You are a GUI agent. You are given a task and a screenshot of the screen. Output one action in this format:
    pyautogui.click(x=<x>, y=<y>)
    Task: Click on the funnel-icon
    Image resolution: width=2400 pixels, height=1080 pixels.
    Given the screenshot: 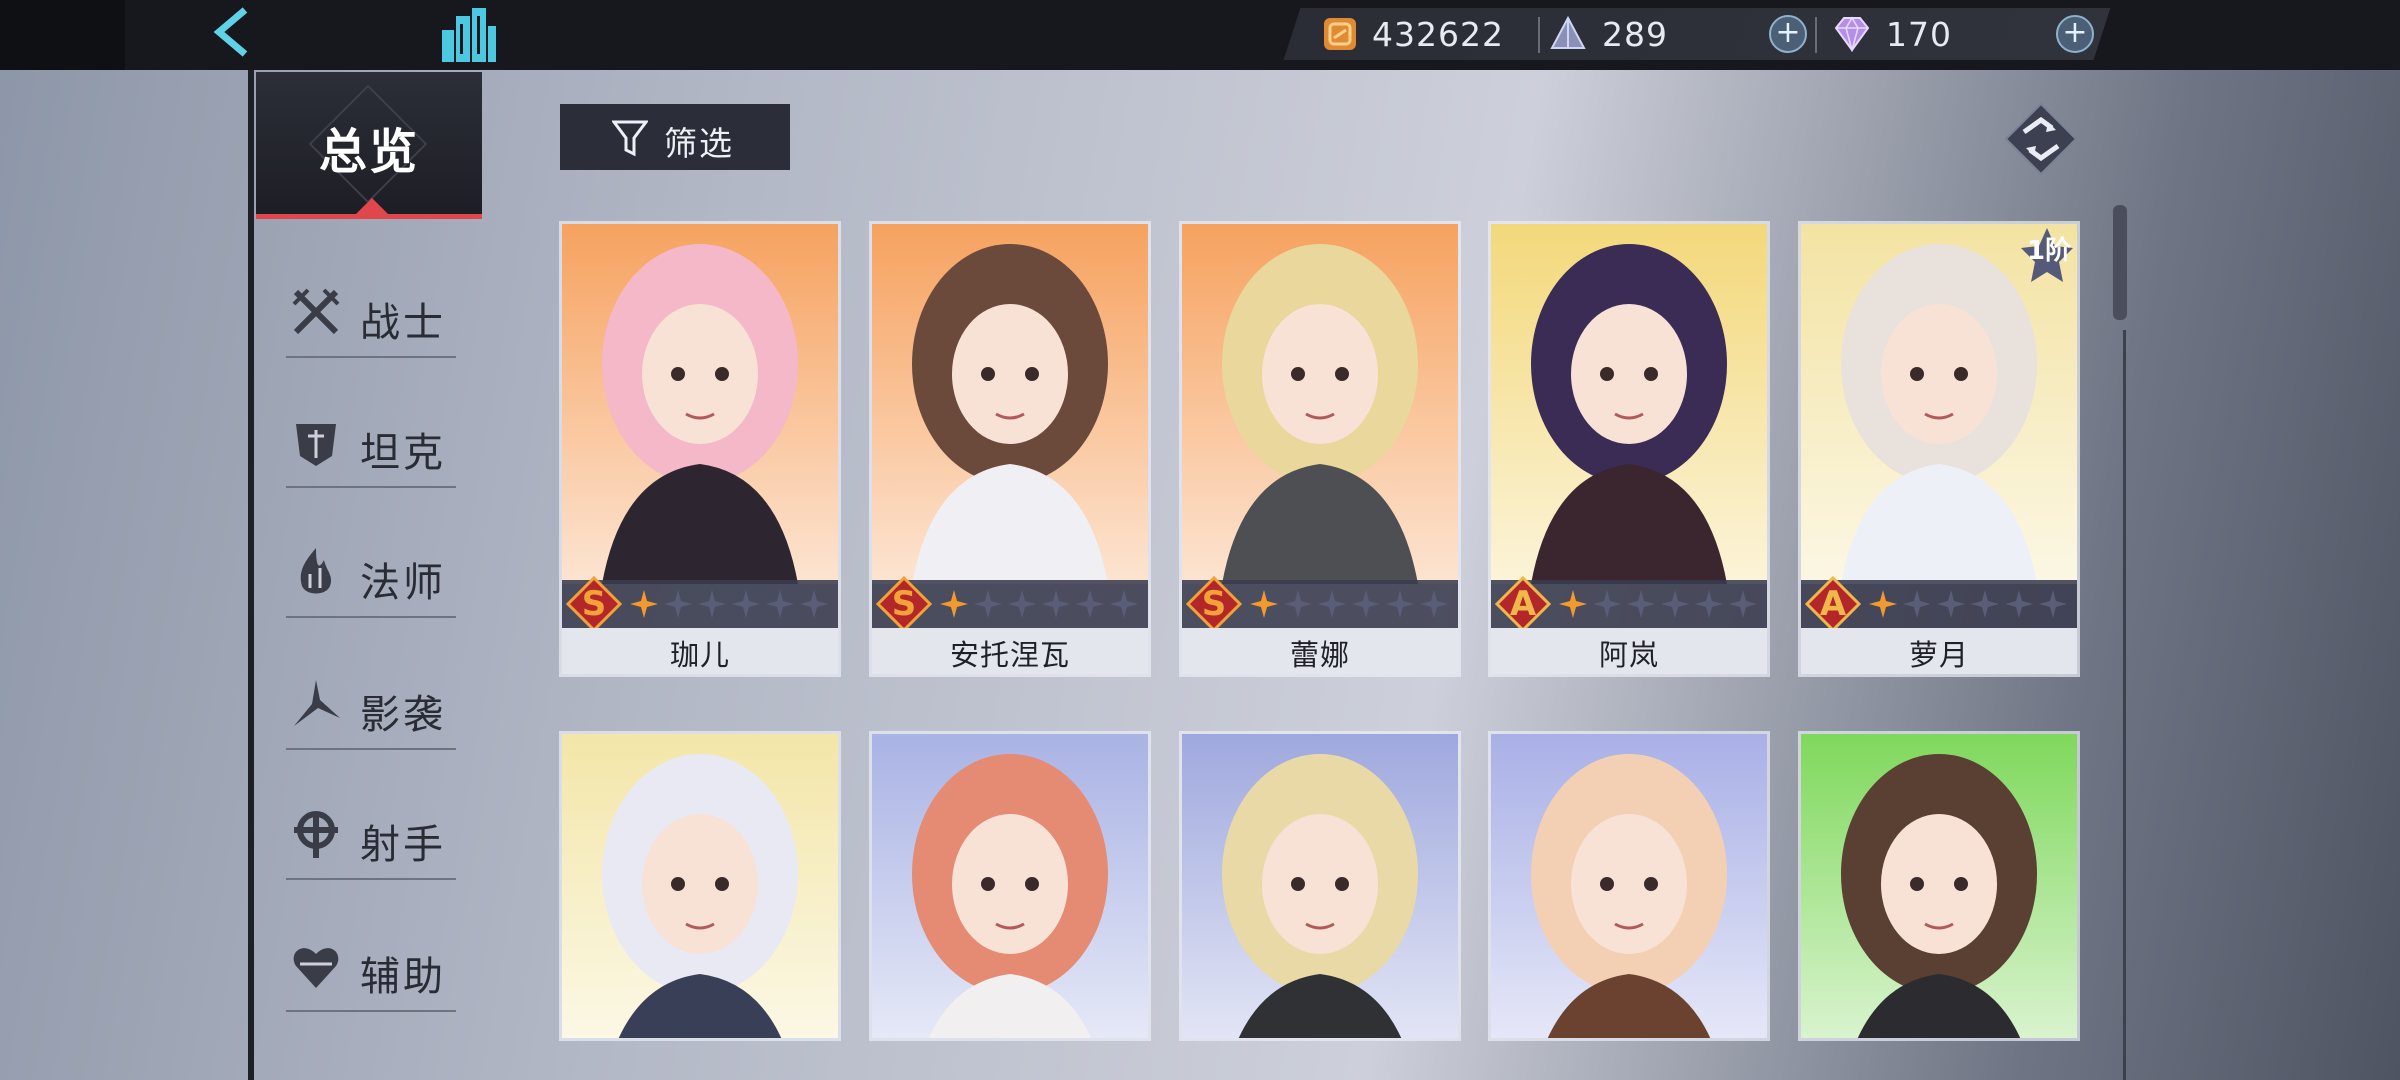 What is the action you would take?
    pyautogui.click(x=630, y=138)
    